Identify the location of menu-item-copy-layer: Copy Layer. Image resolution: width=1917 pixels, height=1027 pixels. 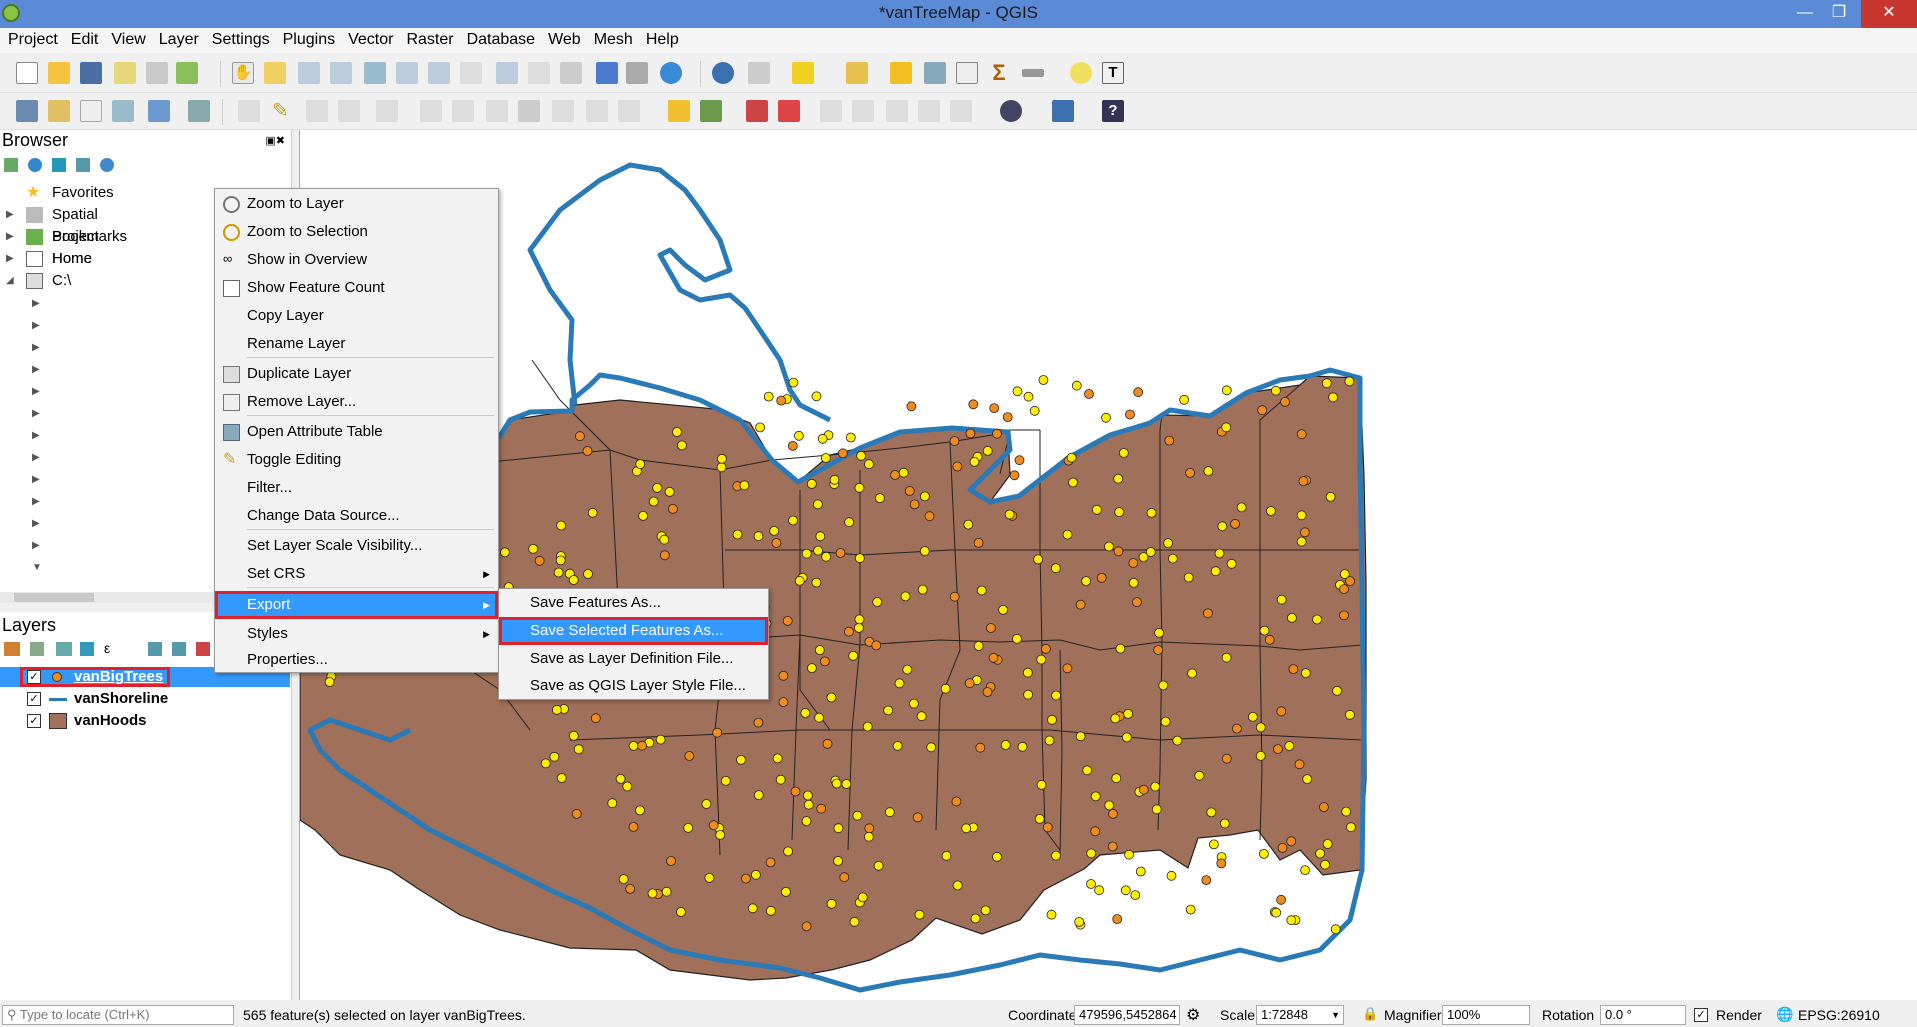
(356, 316).